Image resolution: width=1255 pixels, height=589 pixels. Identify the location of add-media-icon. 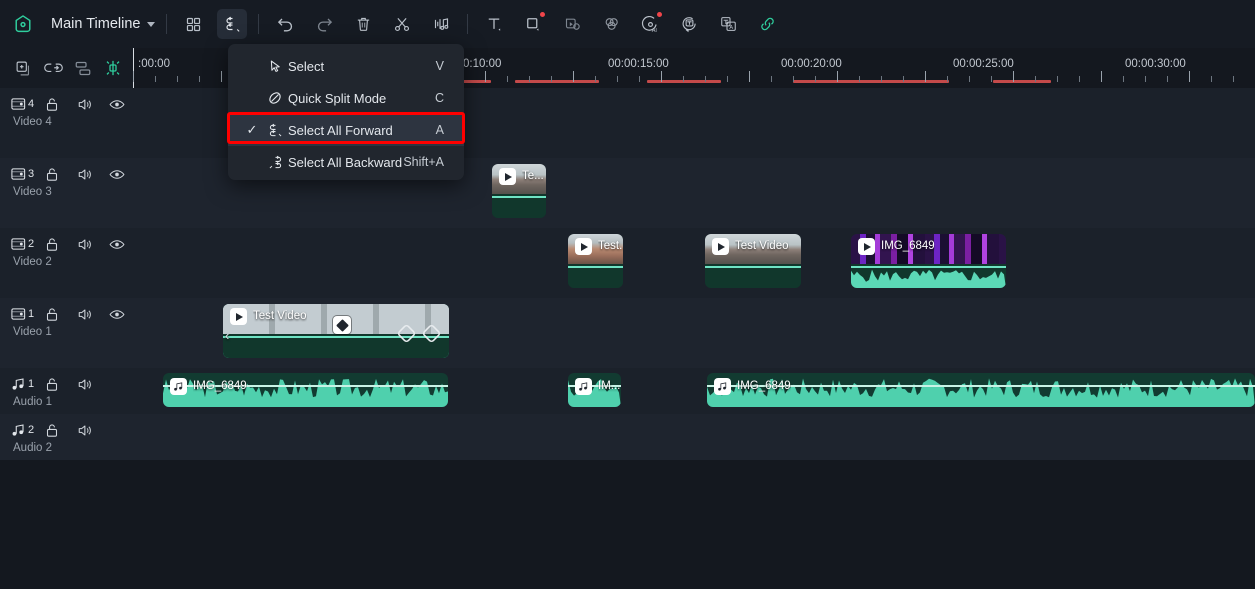
(23, 68).